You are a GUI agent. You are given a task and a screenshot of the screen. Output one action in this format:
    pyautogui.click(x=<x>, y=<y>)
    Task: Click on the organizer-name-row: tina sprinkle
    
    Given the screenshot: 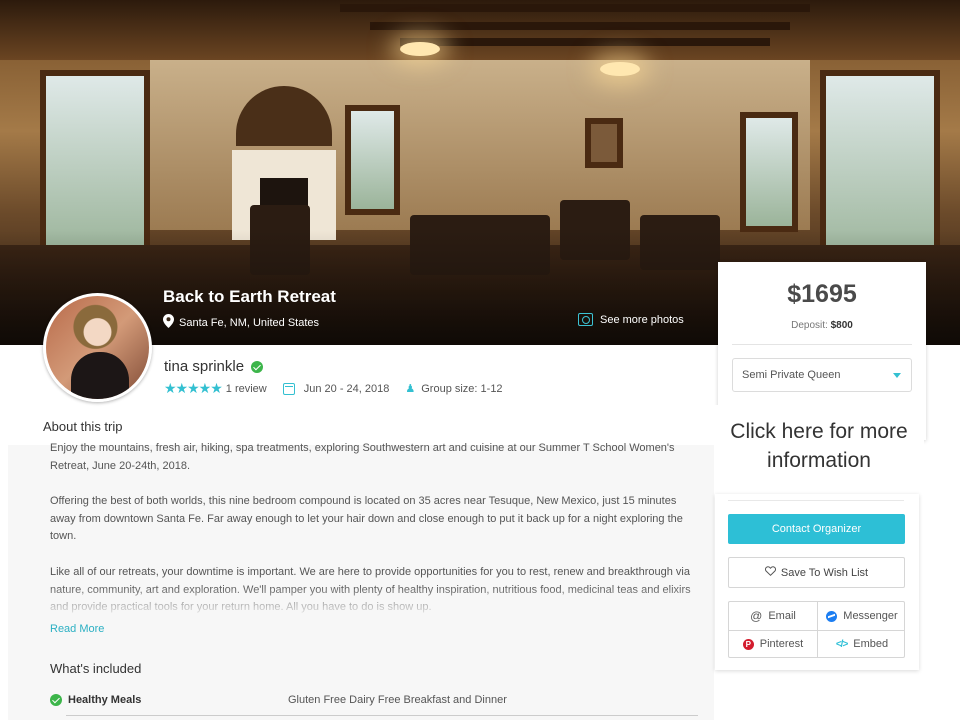 What is the action you would take?
    pyautogui.click(x=214, y=366)
    